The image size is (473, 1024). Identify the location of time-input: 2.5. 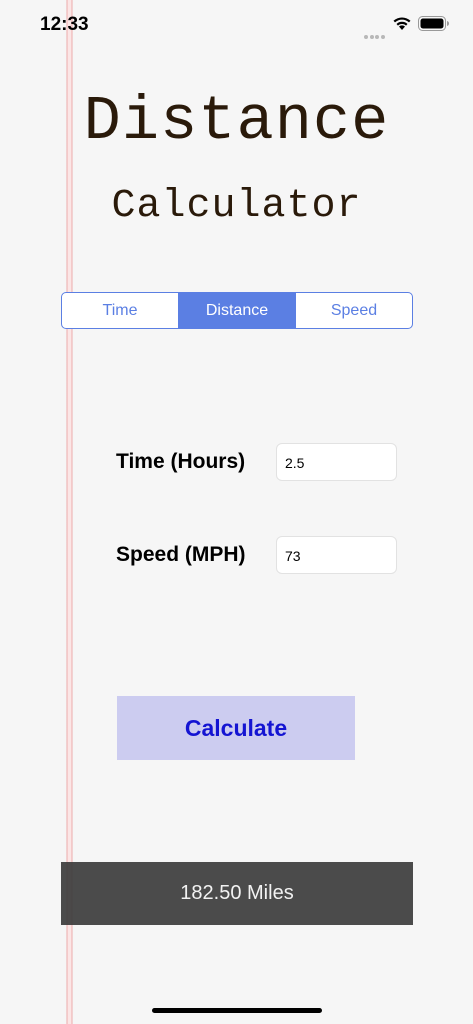
(336, 462).